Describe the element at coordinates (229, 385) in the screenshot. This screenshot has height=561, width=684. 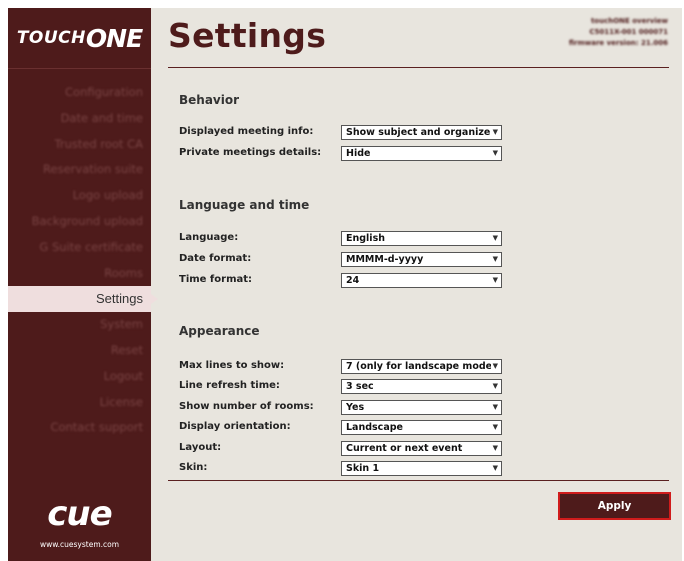
I see `field-label: Line refresh time:` at that location.